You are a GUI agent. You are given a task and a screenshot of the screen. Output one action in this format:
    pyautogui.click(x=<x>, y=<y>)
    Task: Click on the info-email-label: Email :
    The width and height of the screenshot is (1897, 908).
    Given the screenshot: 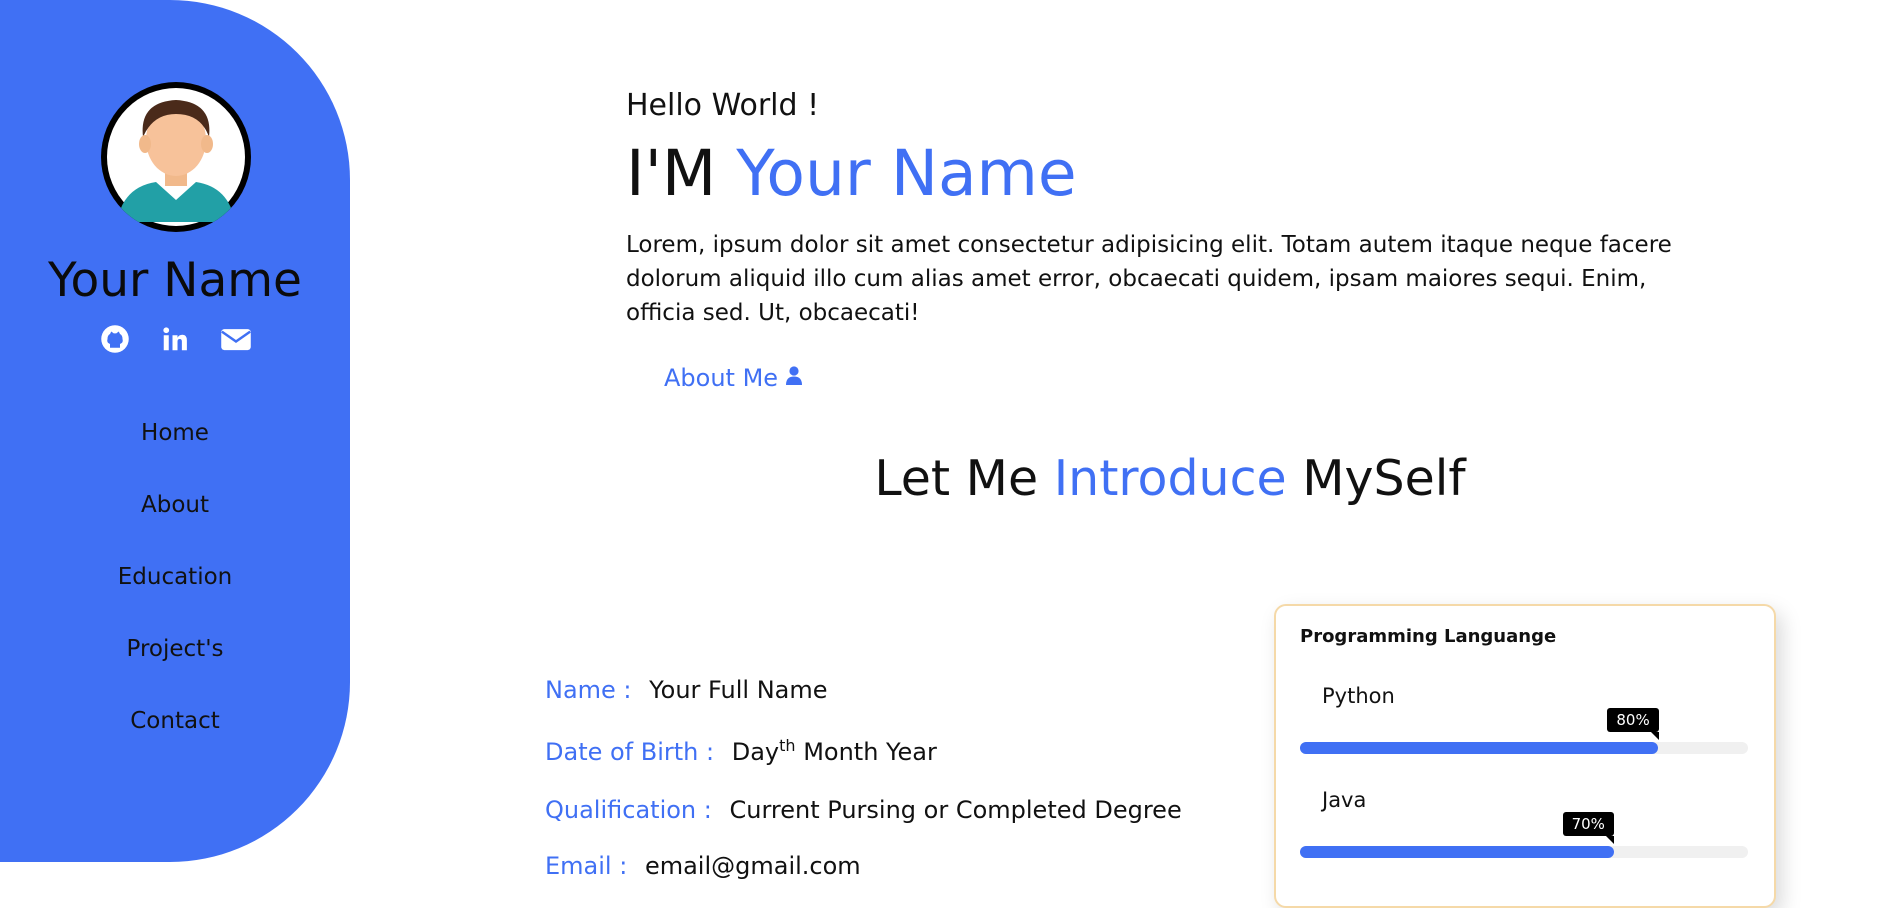 What is the action you would take?
    pyautogui.click(x=586, y=866)
    